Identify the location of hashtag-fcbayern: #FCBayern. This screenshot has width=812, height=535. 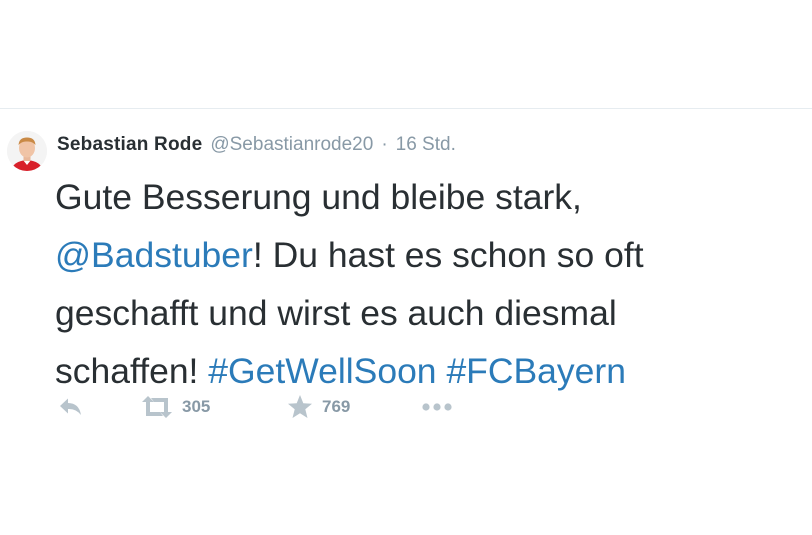
(536, 371).